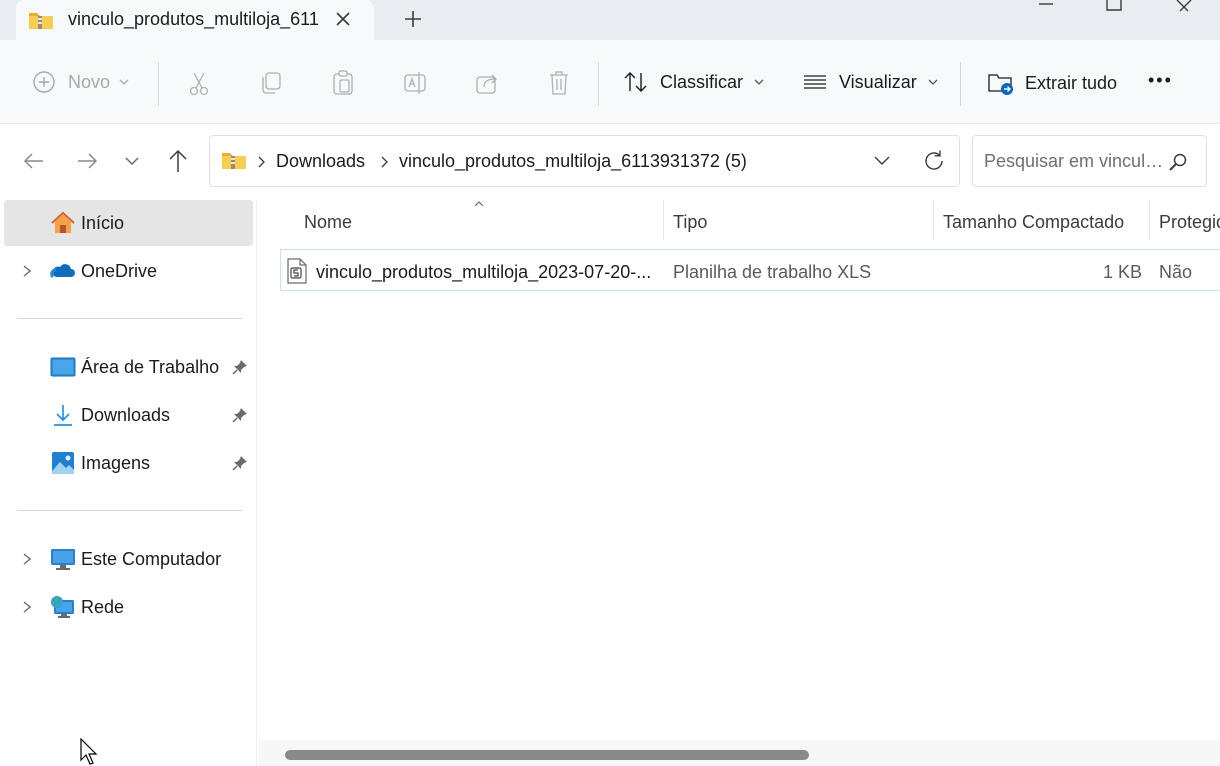 The image size is (1220, 766). I want to click on rename-icon, so click(416, 83).